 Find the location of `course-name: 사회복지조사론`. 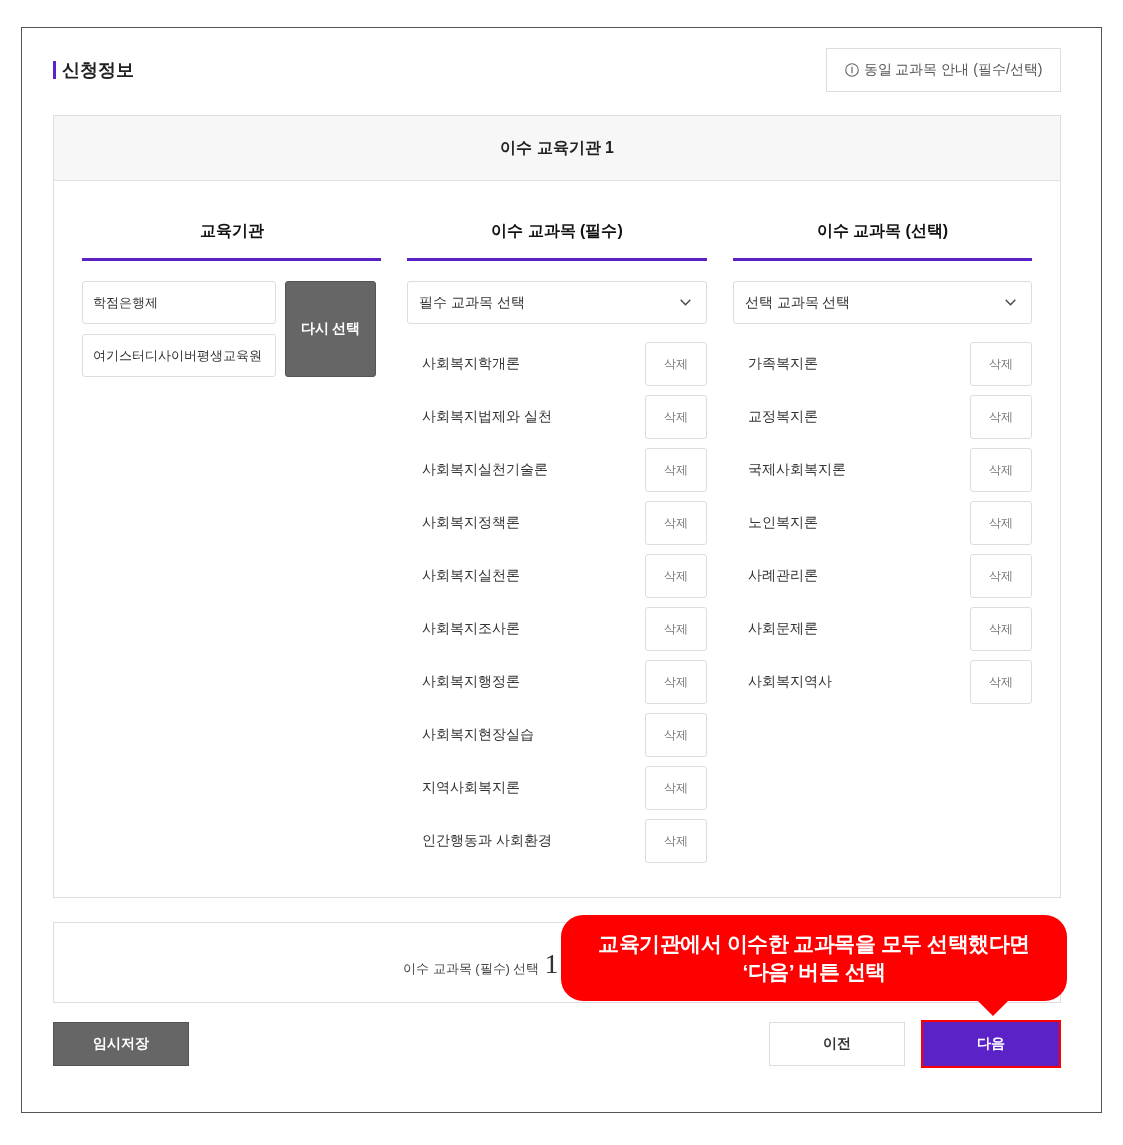

course-name: 사회복지조사론 is located at coordinates (471, 629).